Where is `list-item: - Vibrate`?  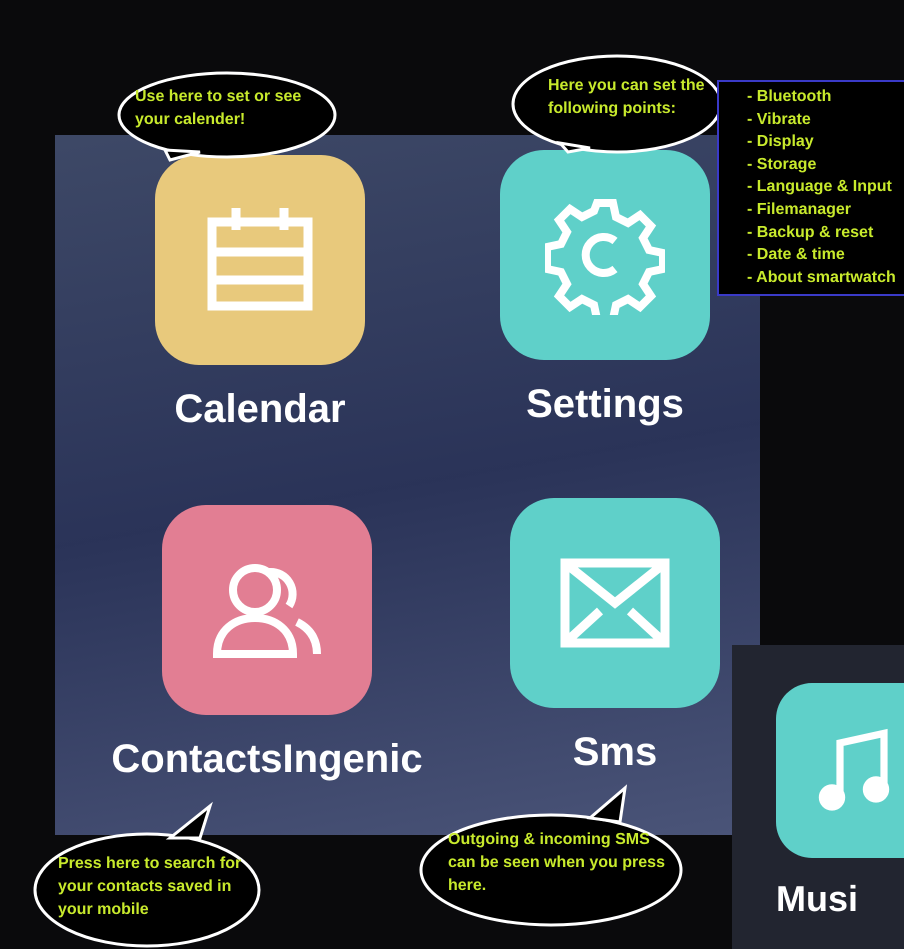
list-item: - Vibrate is located at coordinates (779, 120).